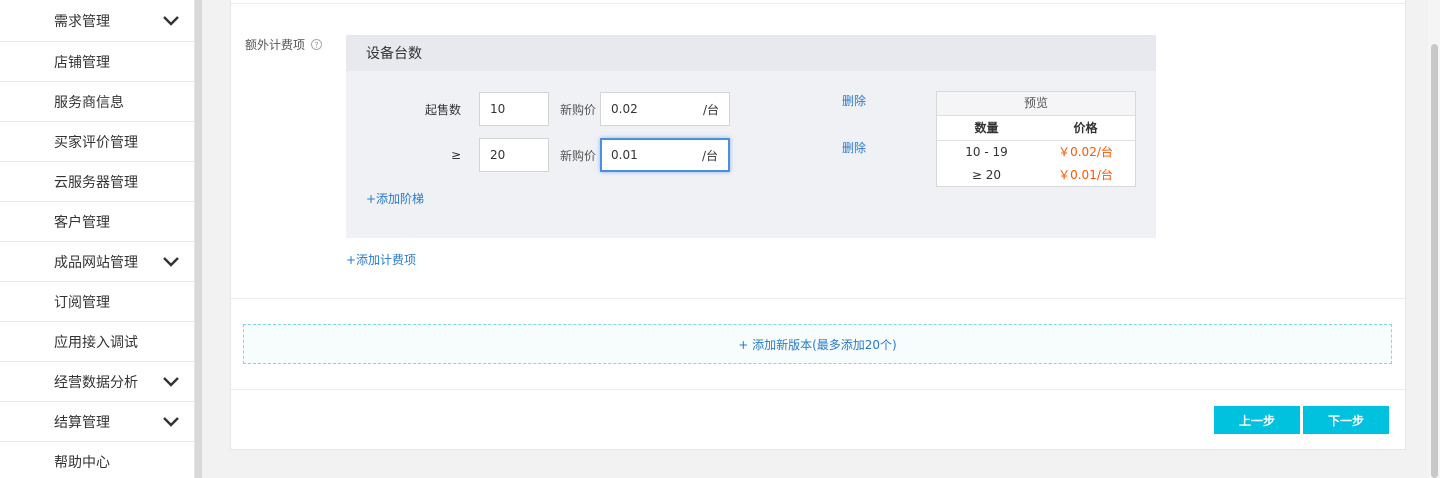 The image size is (1440, 478). What do you see at coordinates (514, 155) in the screenshot?
I see `quantity-input: 20` at bounding box center [514, 155].